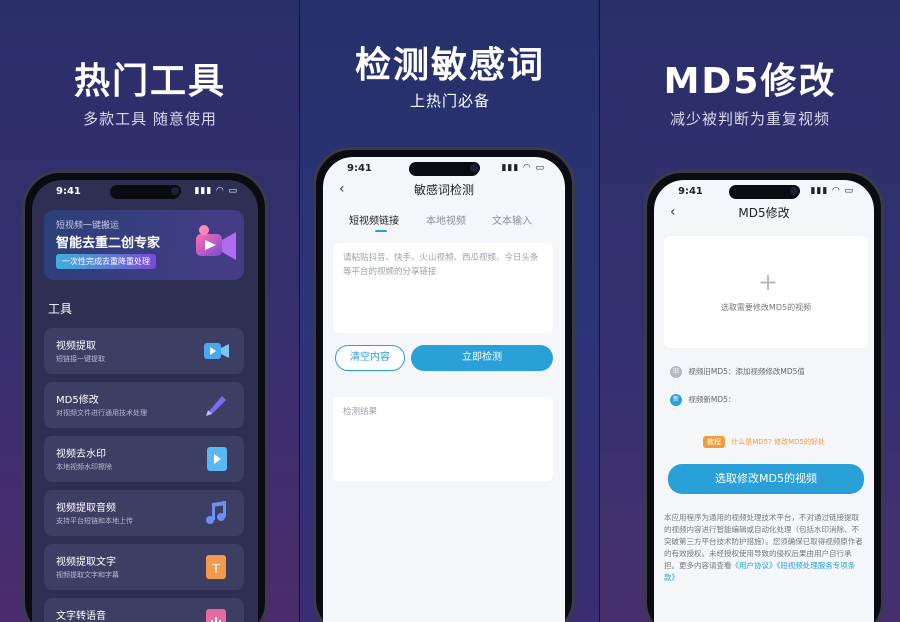 This screenshot has height=622, width=900. I want to click on audio-file-icon, so click(216, 615).